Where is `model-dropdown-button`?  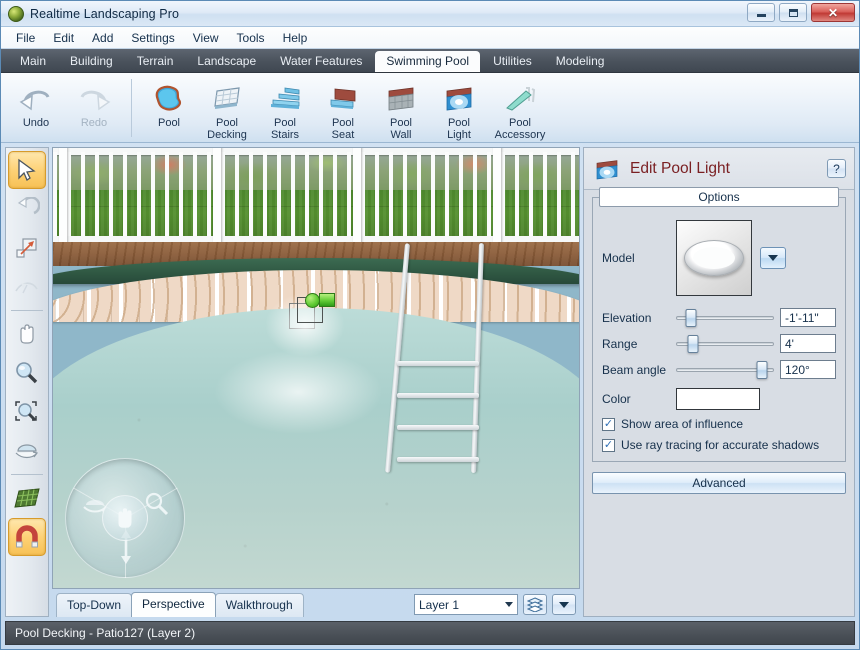
model-dropdown-button is located at coordinates (773, 258).